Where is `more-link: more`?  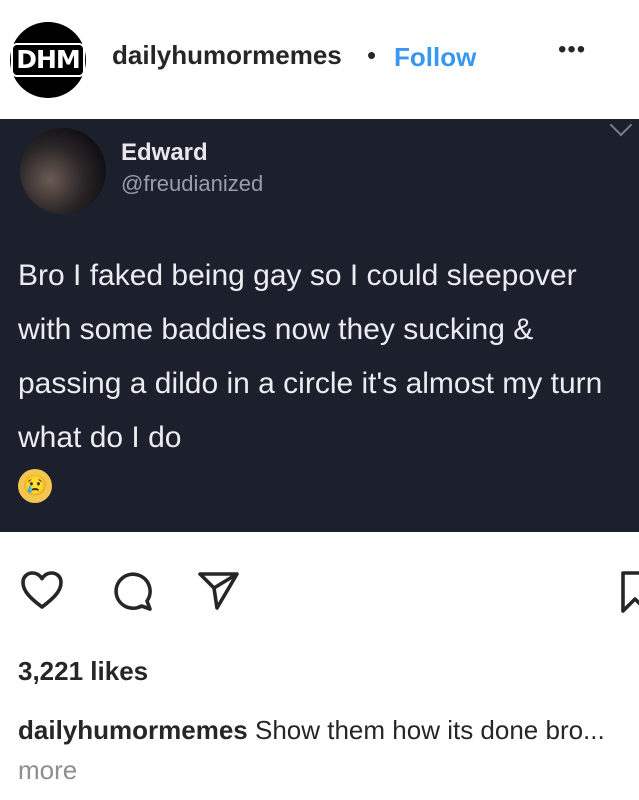
more-link: more is located at coordinates (47, 770).